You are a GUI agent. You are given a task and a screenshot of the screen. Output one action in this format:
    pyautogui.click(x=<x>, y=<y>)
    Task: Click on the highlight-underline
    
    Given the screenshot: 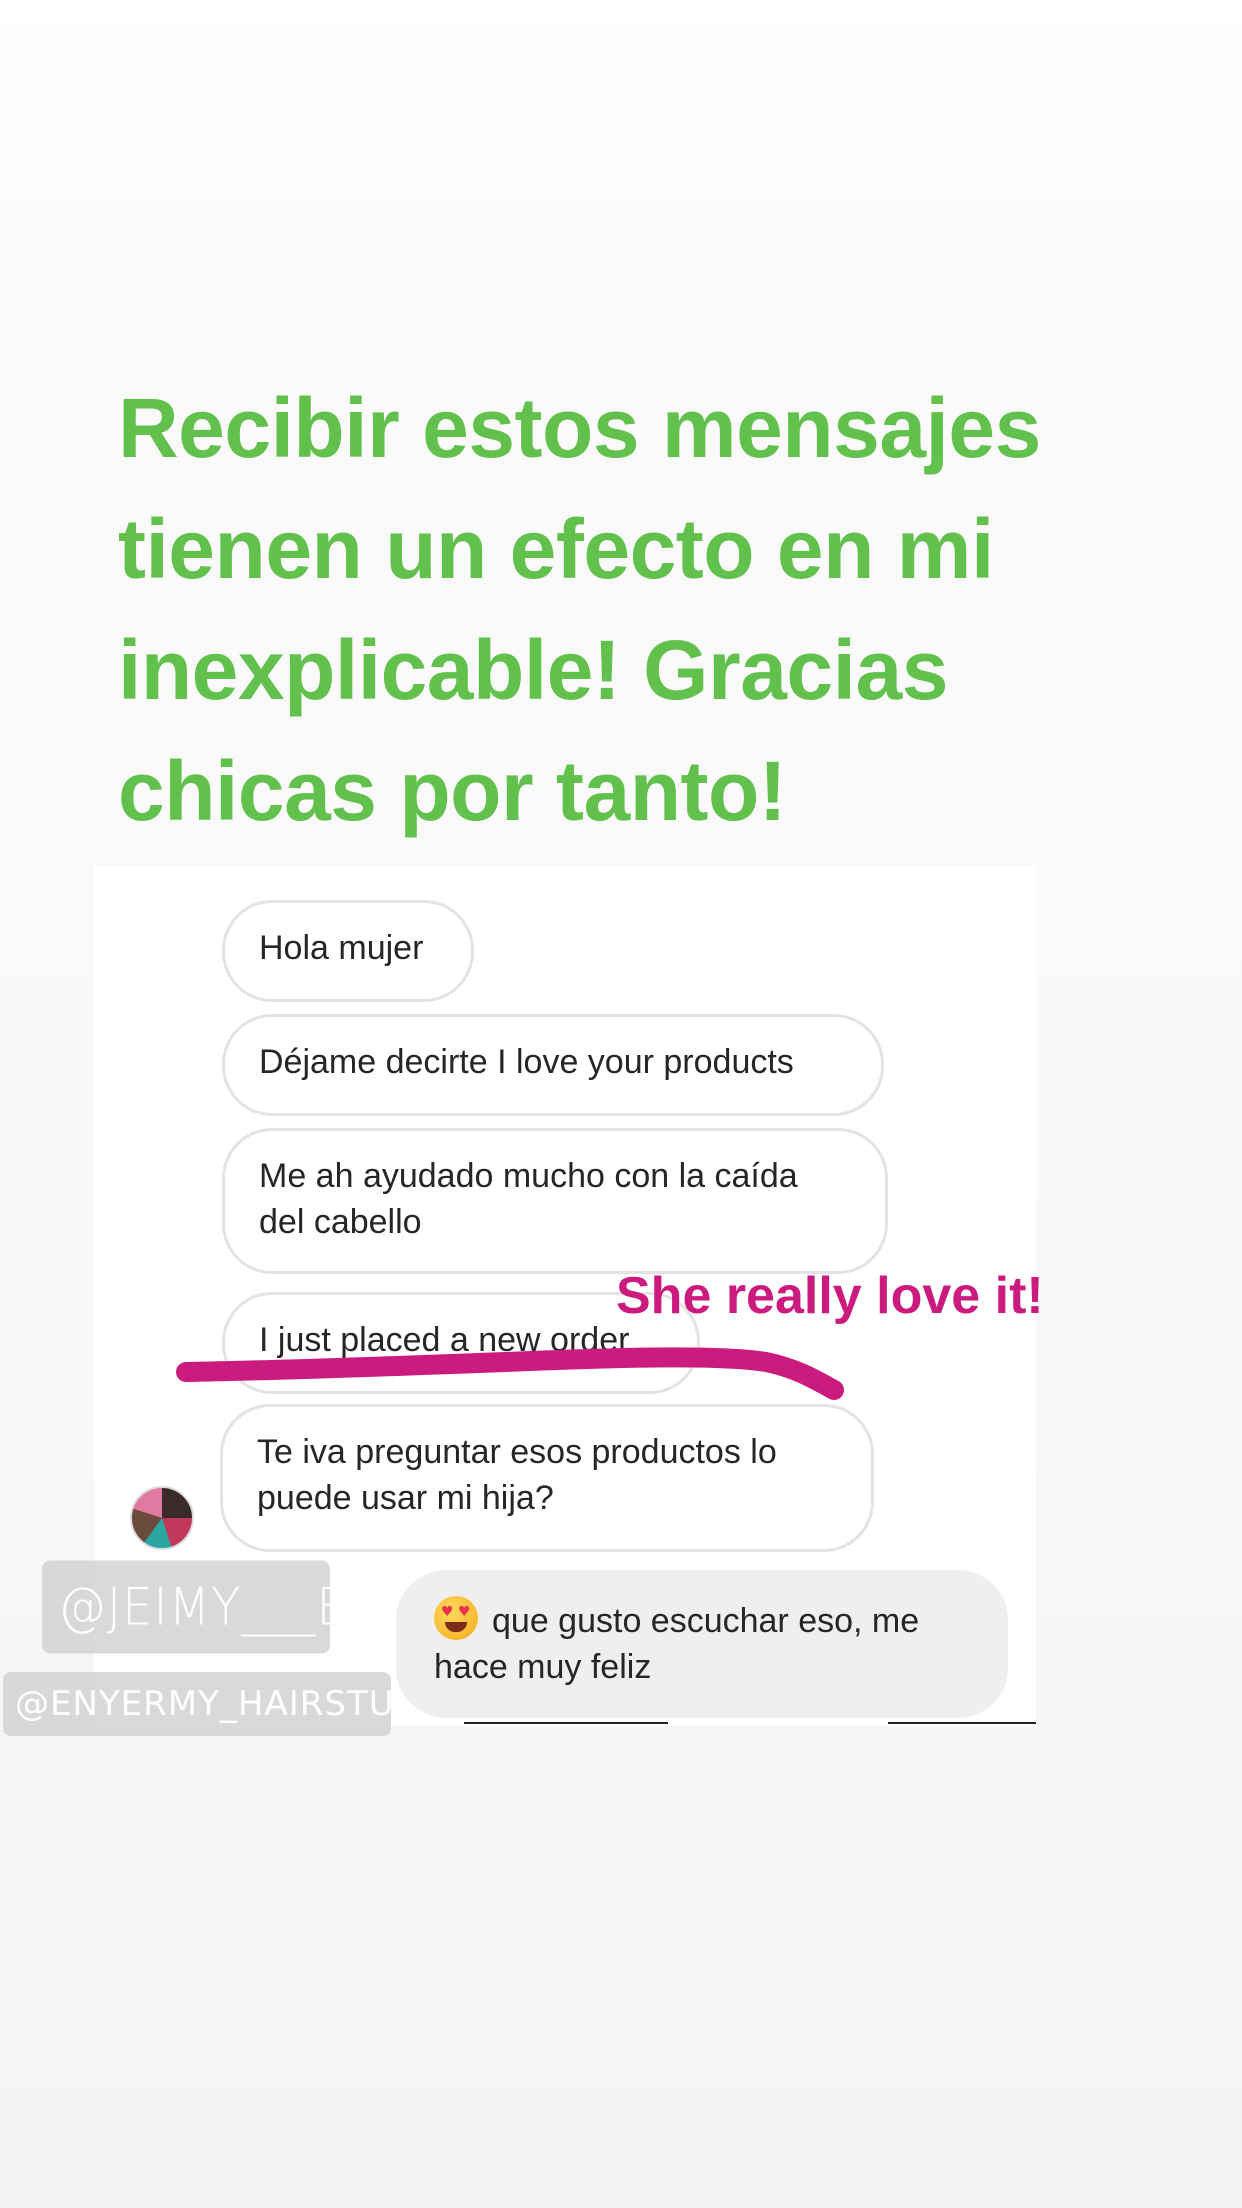 What is the action you would take?
    pyautogui.click(x=510, y=1373)
    